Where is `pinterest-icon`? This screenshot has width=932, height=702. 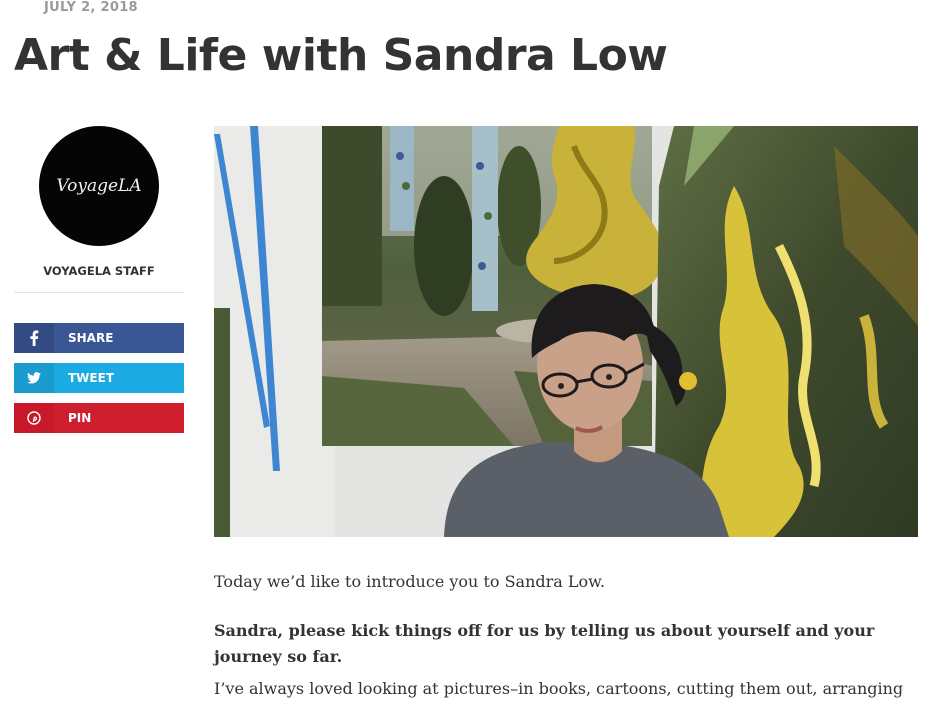 pinterest-icon is located at coordinates (34, 418).